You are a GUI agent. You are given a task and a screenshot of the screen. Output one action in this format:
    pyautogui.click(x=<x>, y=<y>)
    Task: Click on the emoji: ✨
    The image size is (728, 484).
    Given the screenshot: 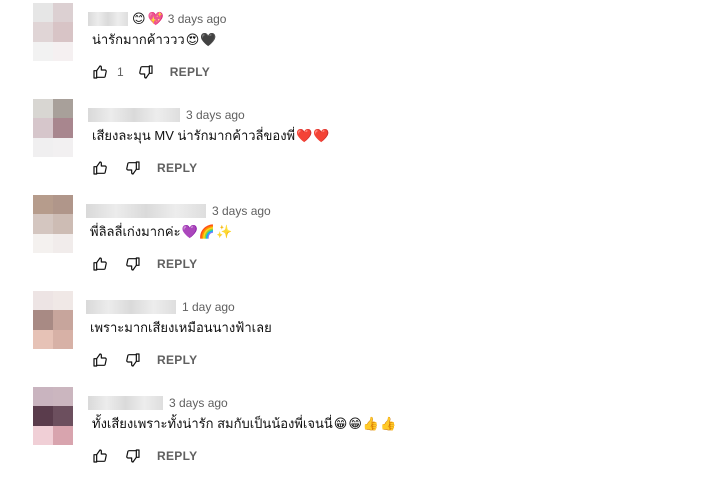 What is the action you would take?
    pyautogui.click(x=224, y=231)
    